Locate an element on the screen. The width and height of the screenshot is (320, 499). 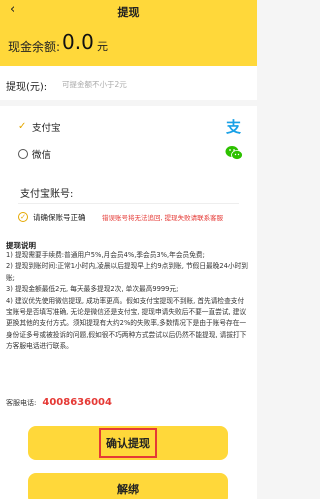
balance-value: 0.0 is located at coordinates (78, 42).